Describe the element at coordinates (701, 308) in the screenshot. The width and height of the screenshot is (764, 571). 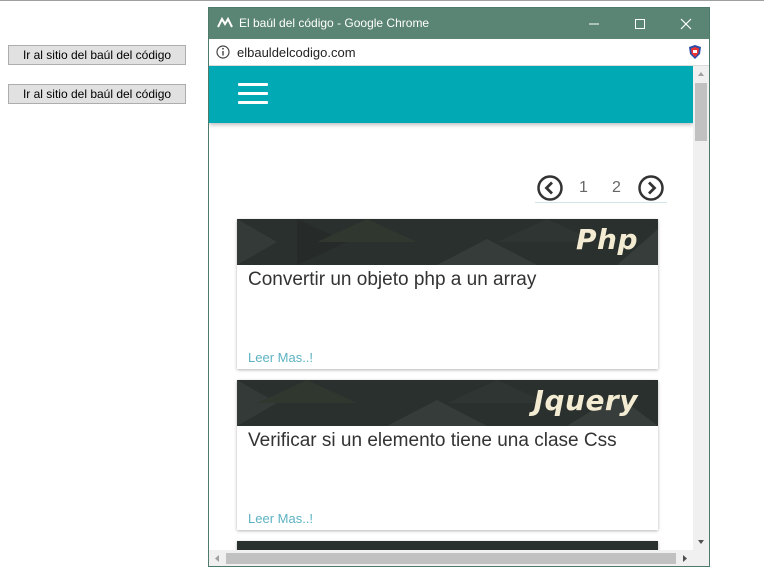
I see `vertical-scrollbar` at that location.